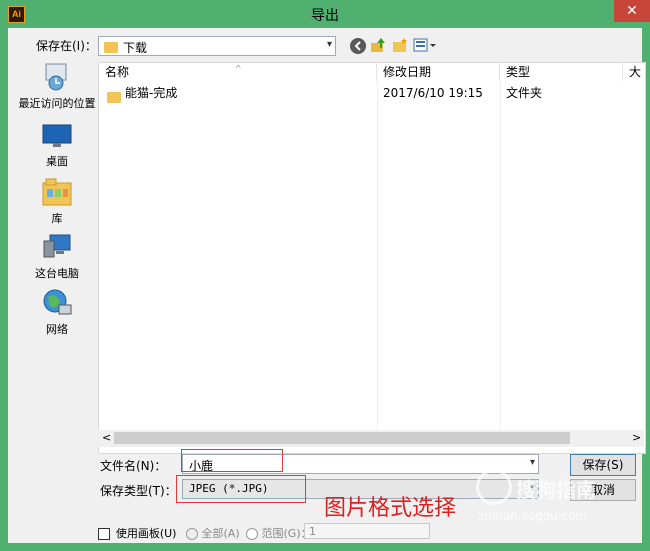  I want to click on location-value: 下载, so click(135, 48).